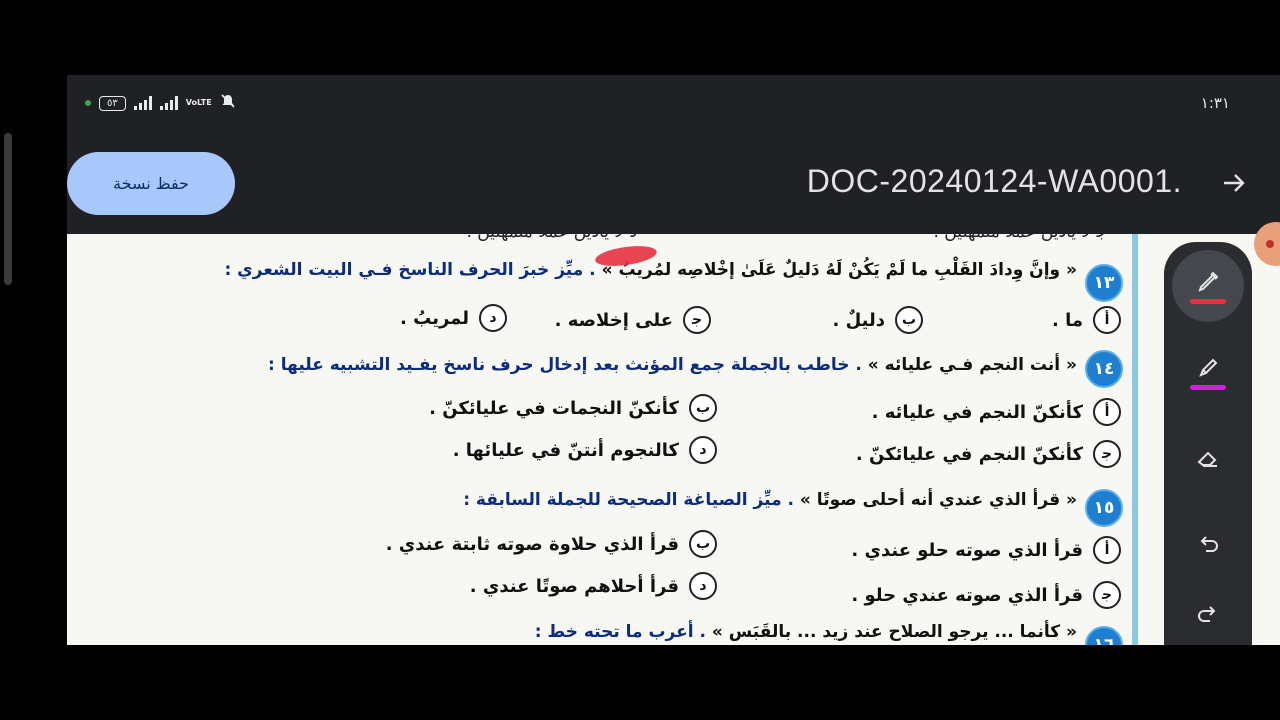 The width and height of the screenshot is (1280, 720). I want to click on answer-option: أ كأنكنّ النجم في عليائه ., so click(996, 412).